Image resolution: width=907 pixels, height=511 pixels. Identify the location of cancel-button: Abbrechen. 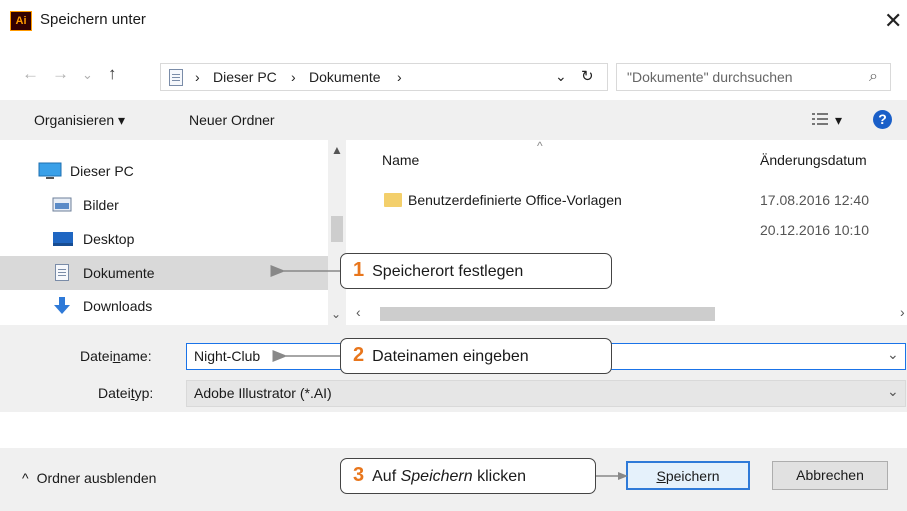
(830, 475).